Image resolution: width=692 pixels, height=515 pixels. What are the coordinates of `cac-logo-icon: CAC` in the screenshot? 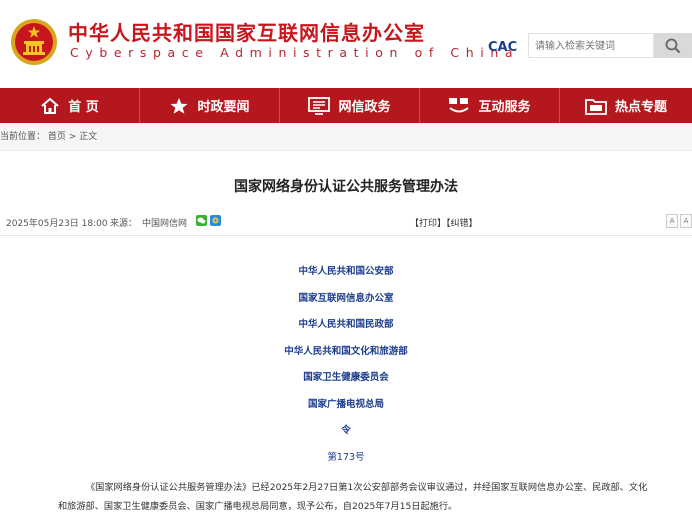 It's located at (506, 46).